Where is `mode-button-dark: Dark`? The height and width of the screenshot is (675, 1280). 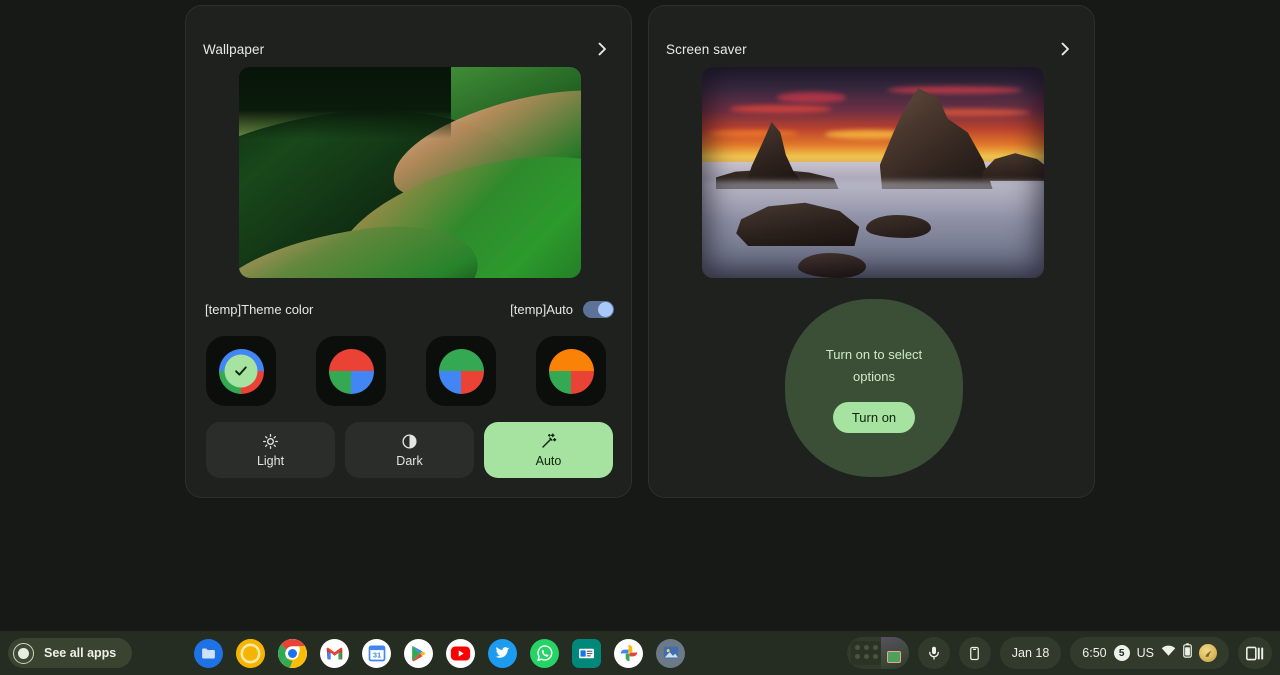 mode-button-dark: Dark is located at coordinates (409, 450).